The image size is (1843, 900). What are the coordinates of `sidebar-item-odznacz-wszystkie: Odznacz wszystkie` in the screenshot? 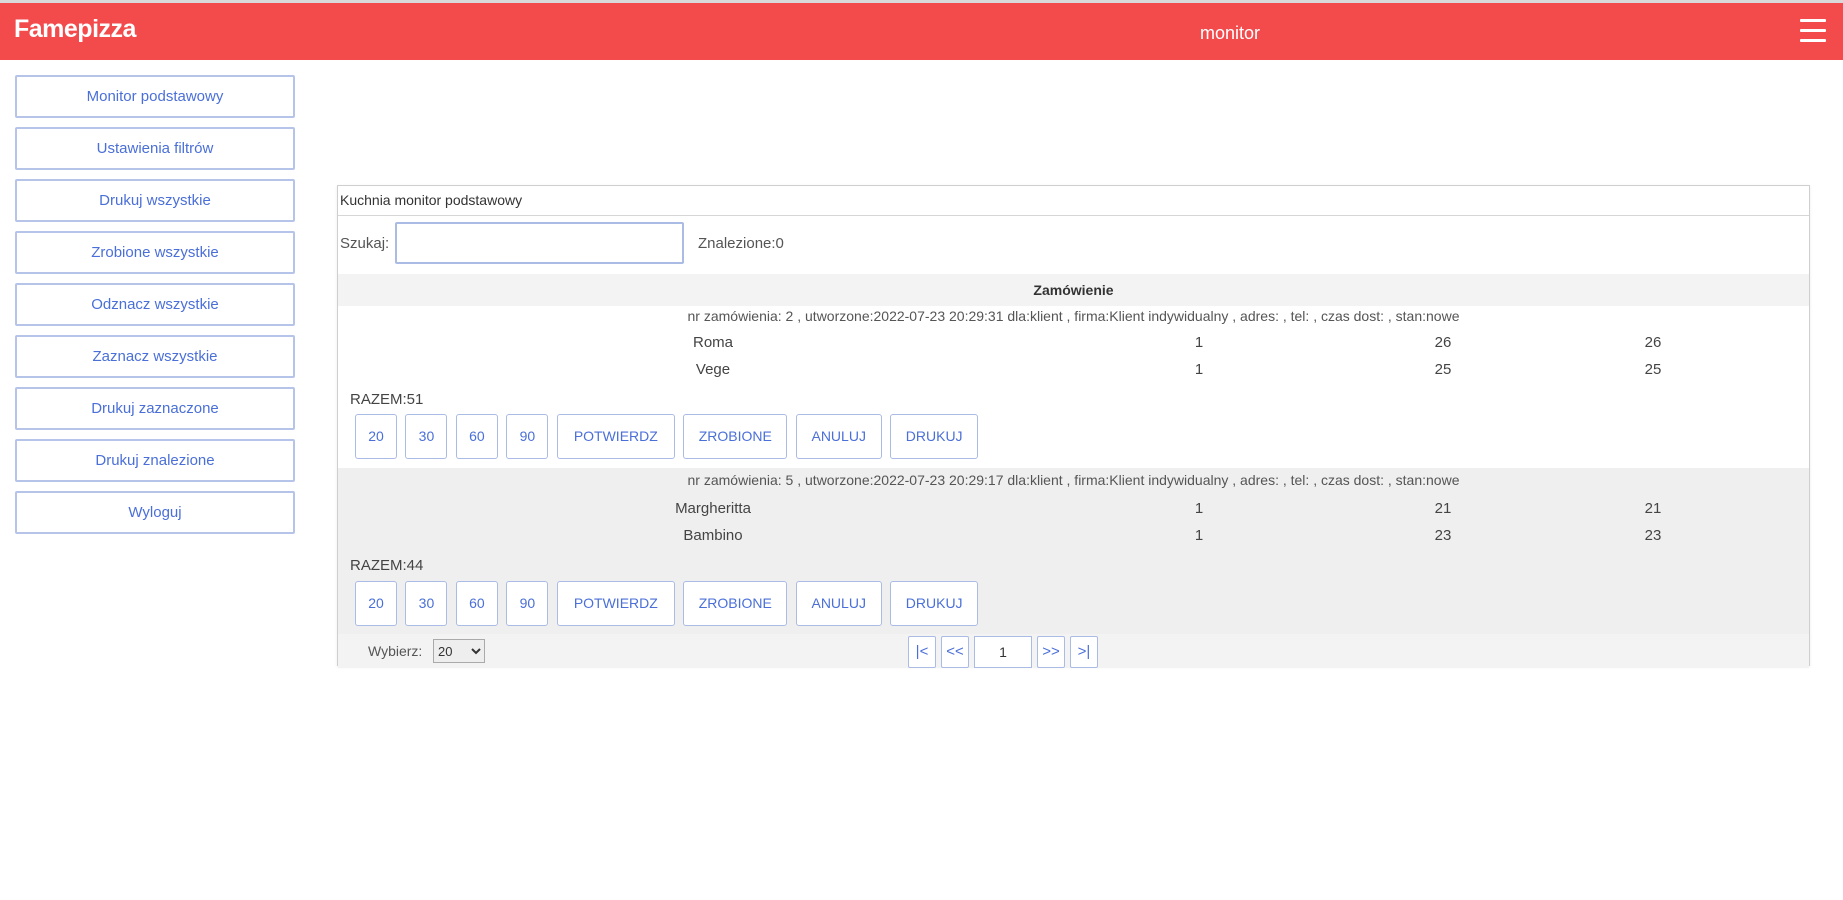 It's located at (155, 304).